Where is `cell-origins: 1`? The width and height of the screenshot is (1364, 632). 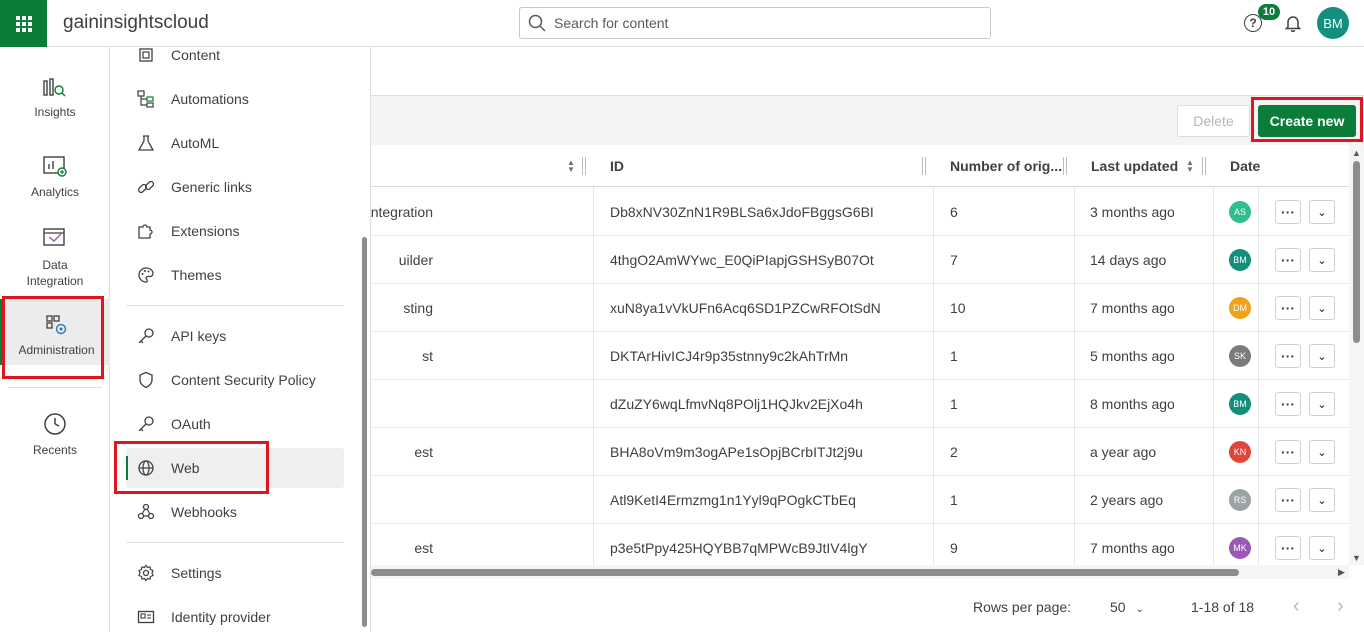
cell-origins: 1 is located at coordinates (954, 356).